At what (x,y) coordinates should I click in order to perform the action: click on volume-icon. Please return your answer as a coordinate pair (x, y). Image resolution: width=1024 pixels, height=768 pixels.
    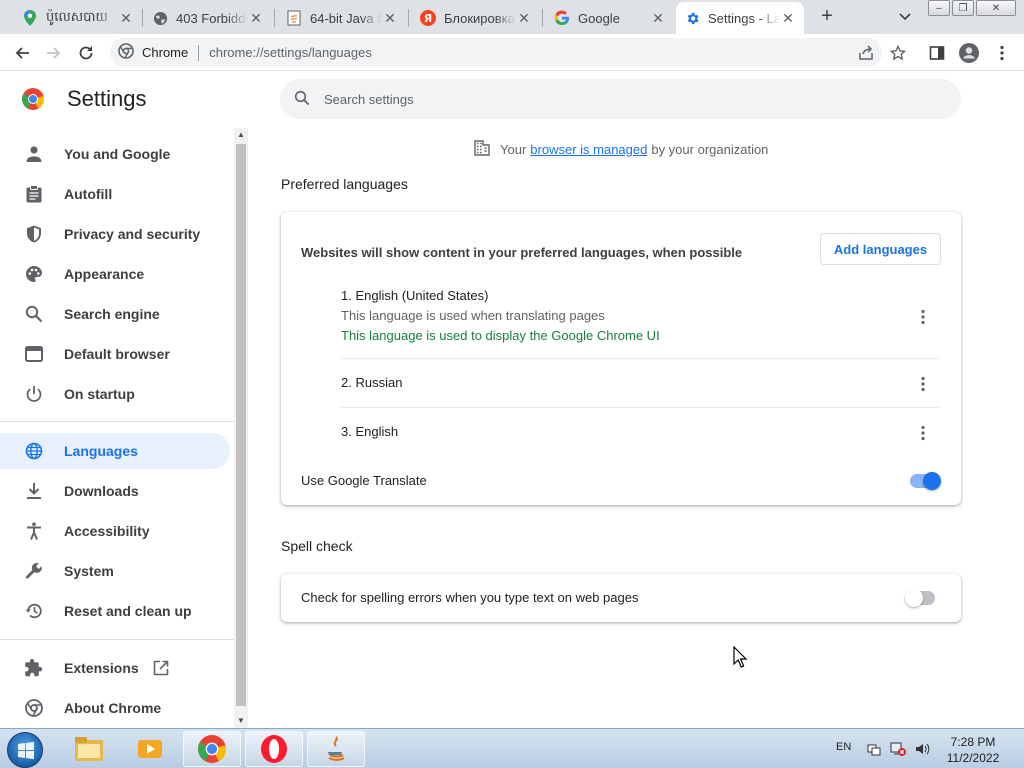
    Looking at the image, I should click on (922, 749).